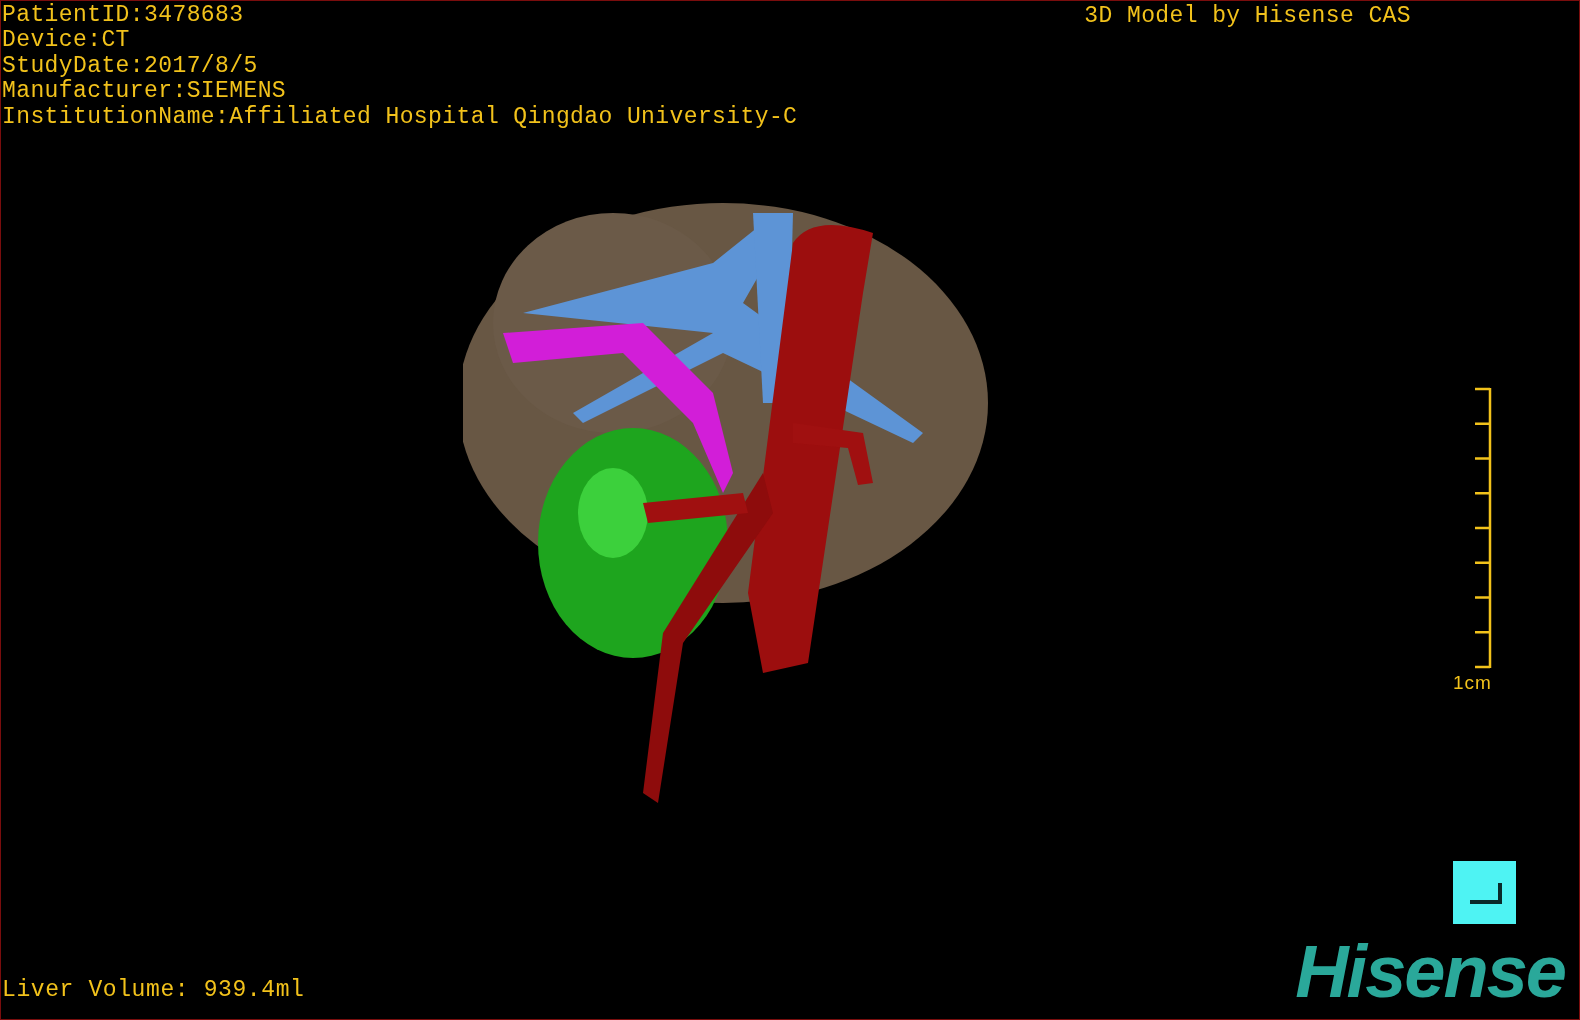 This screenshot has height=1020, width=1580. What do you see at coordinates (1483, 528) in the screenshot?
I see `ruler-icon` at bounding box center [1483, 528].